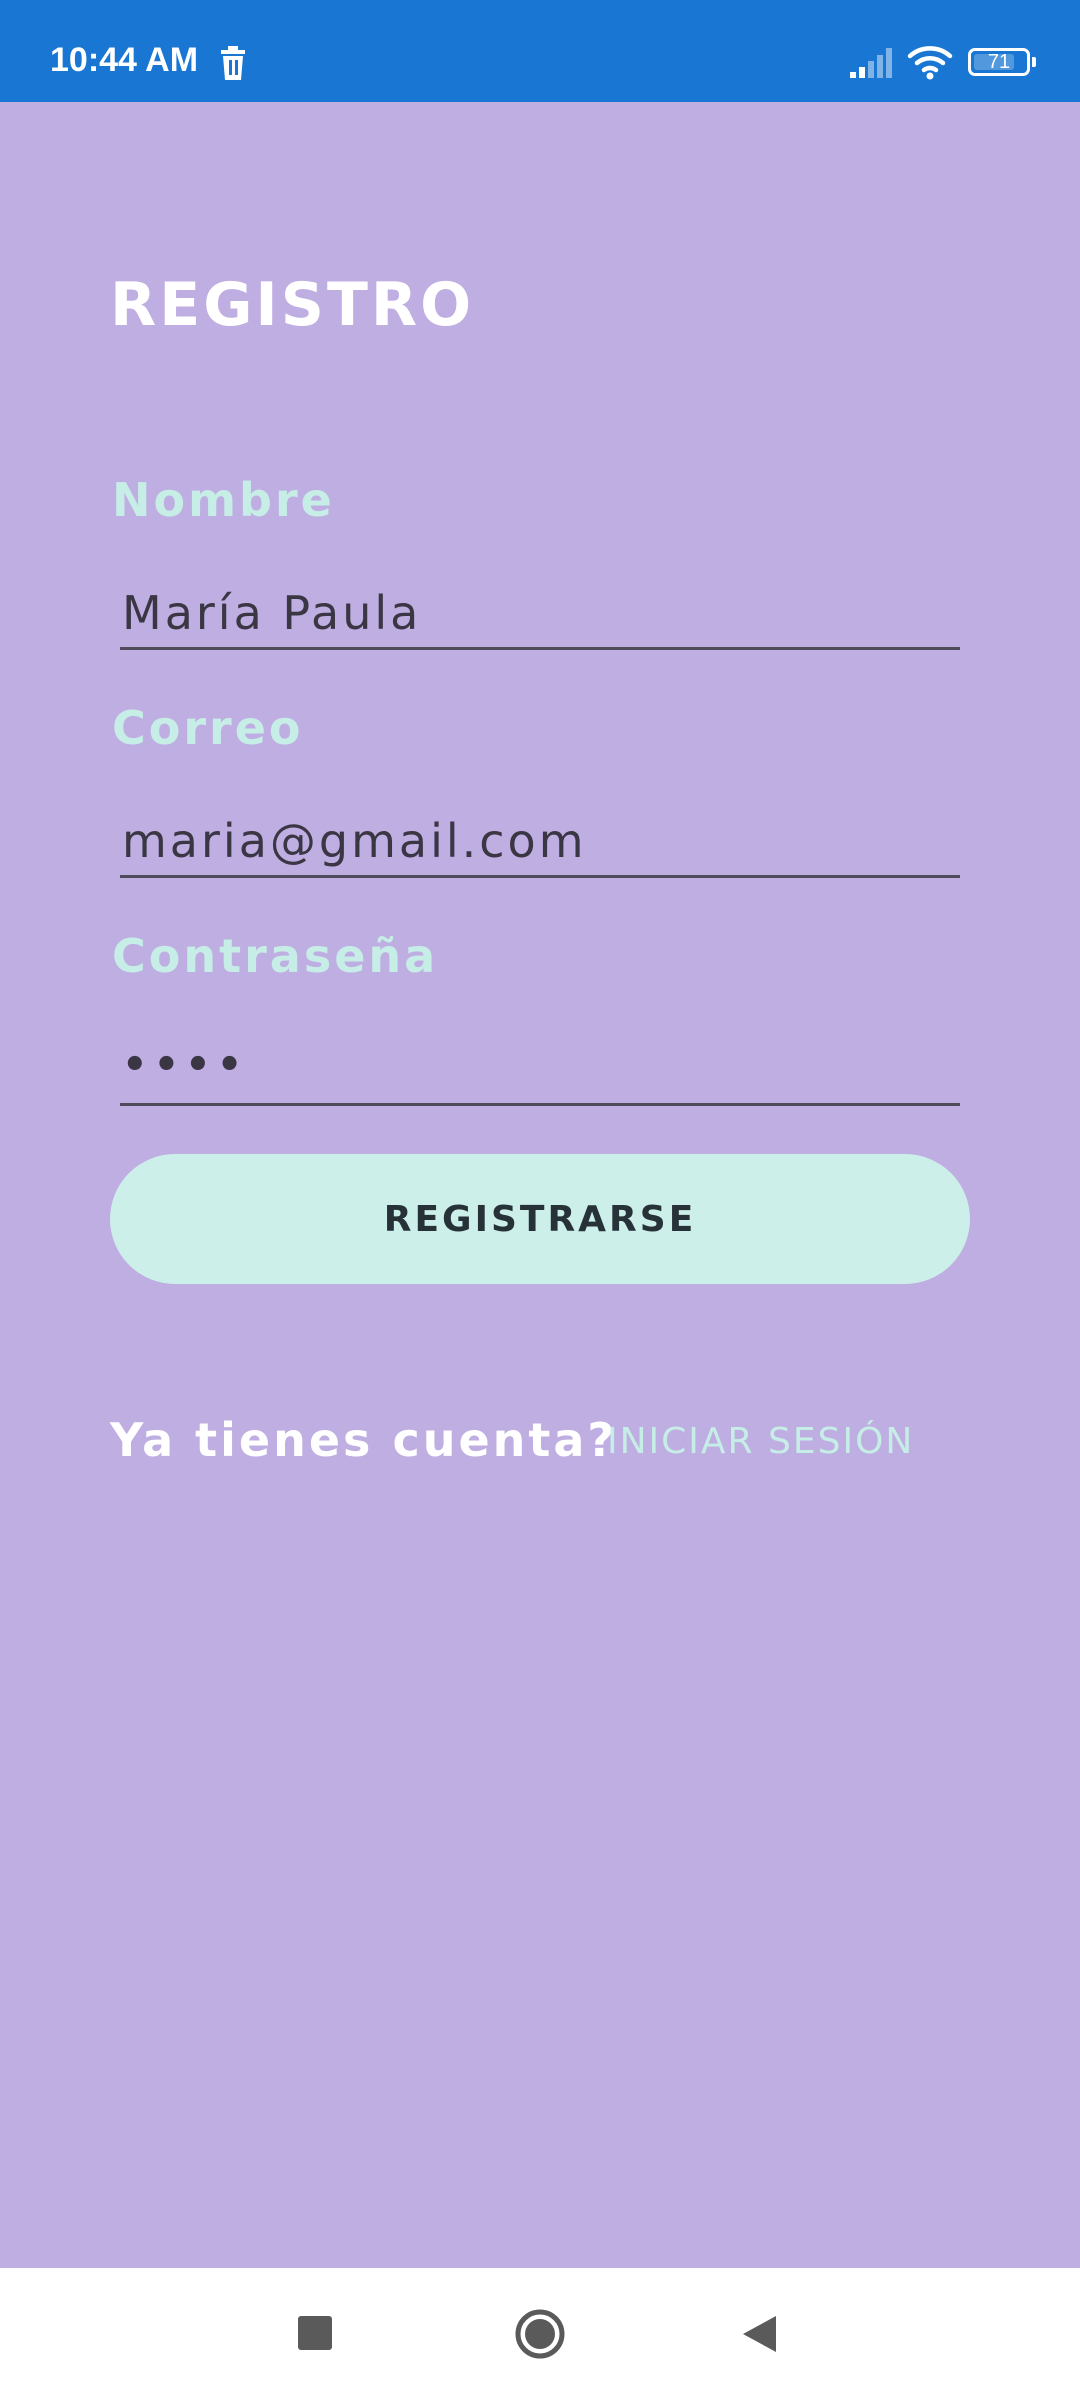 The height and width of the screenshot is (2400, 1080). I want to click on email-value: maria@gmail.com, so click(354, 841).